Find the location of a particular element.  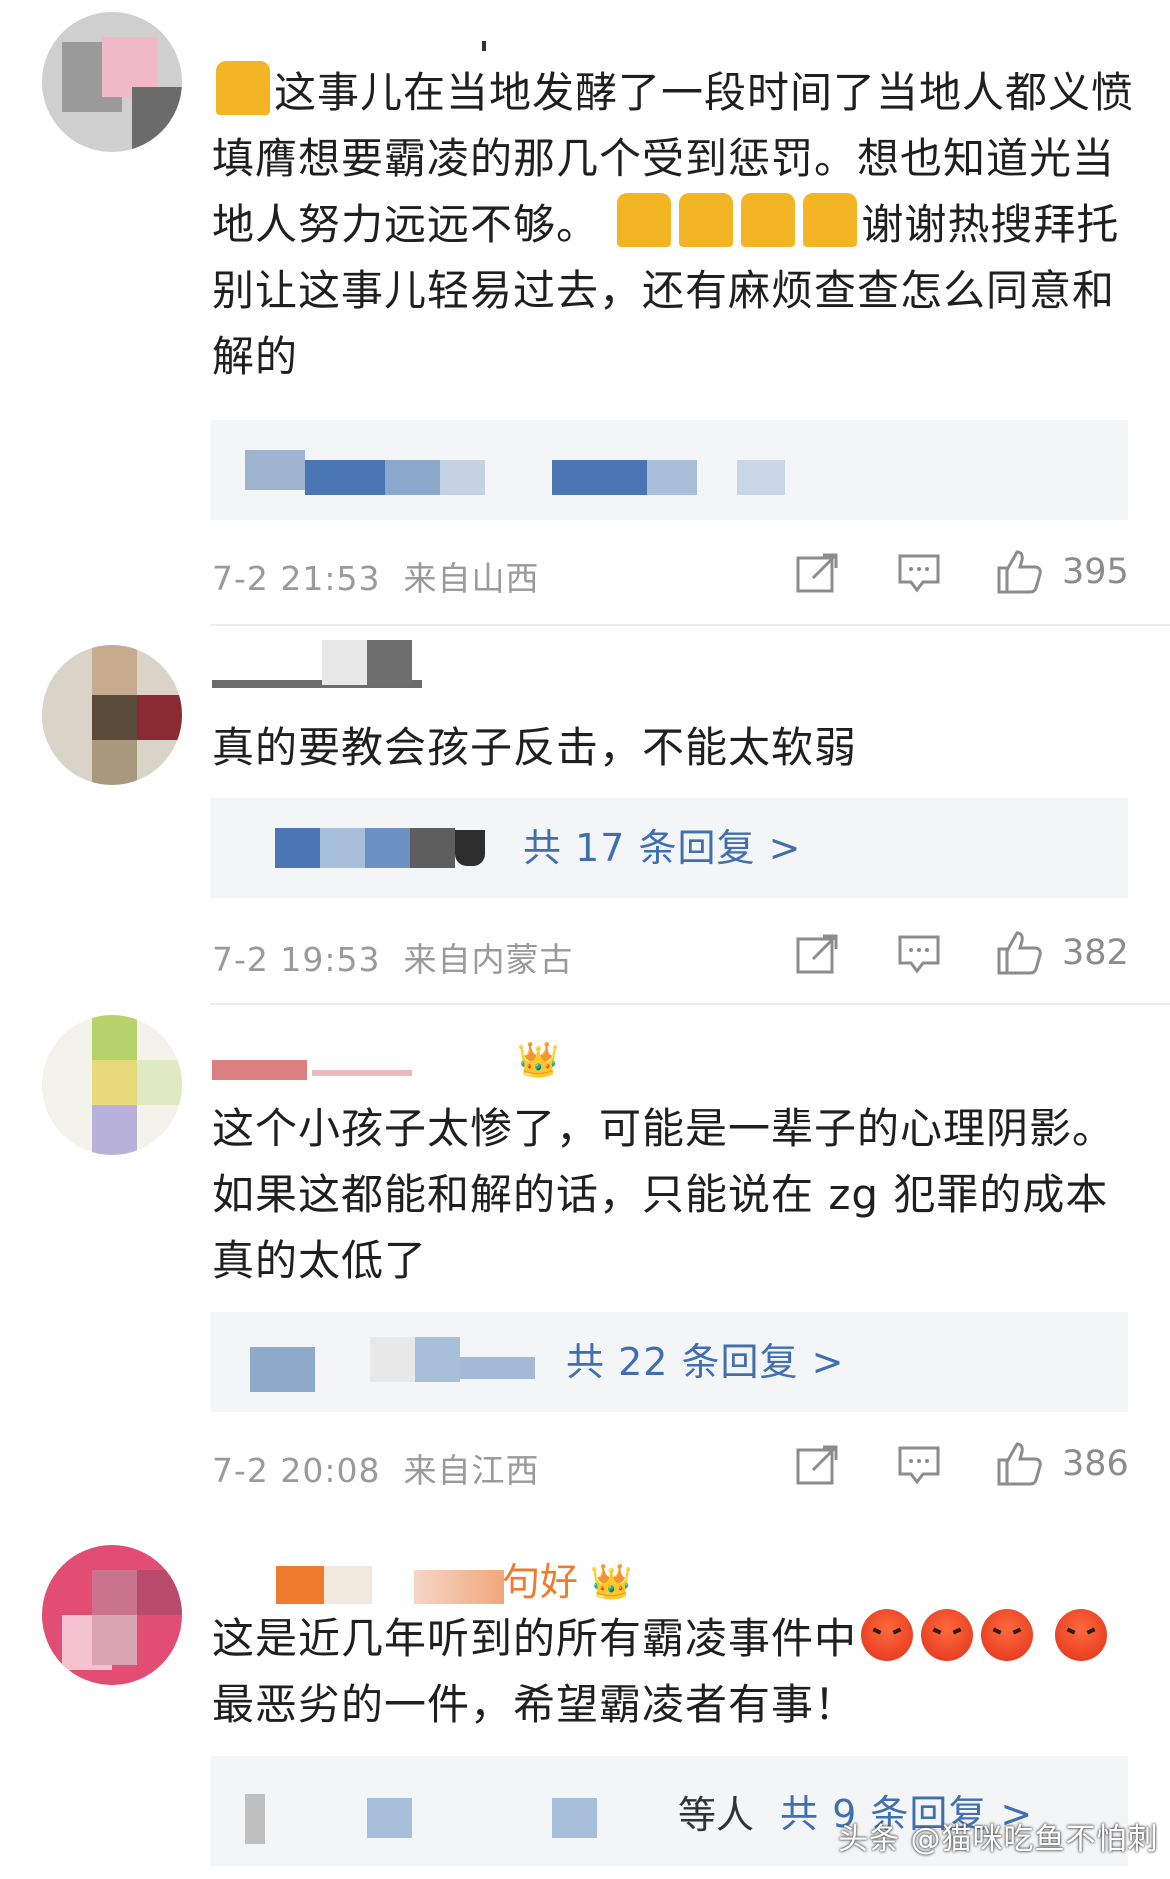

comment-meta: 7-2 20:08 来自江西 is located at coordinates (375, 1468).